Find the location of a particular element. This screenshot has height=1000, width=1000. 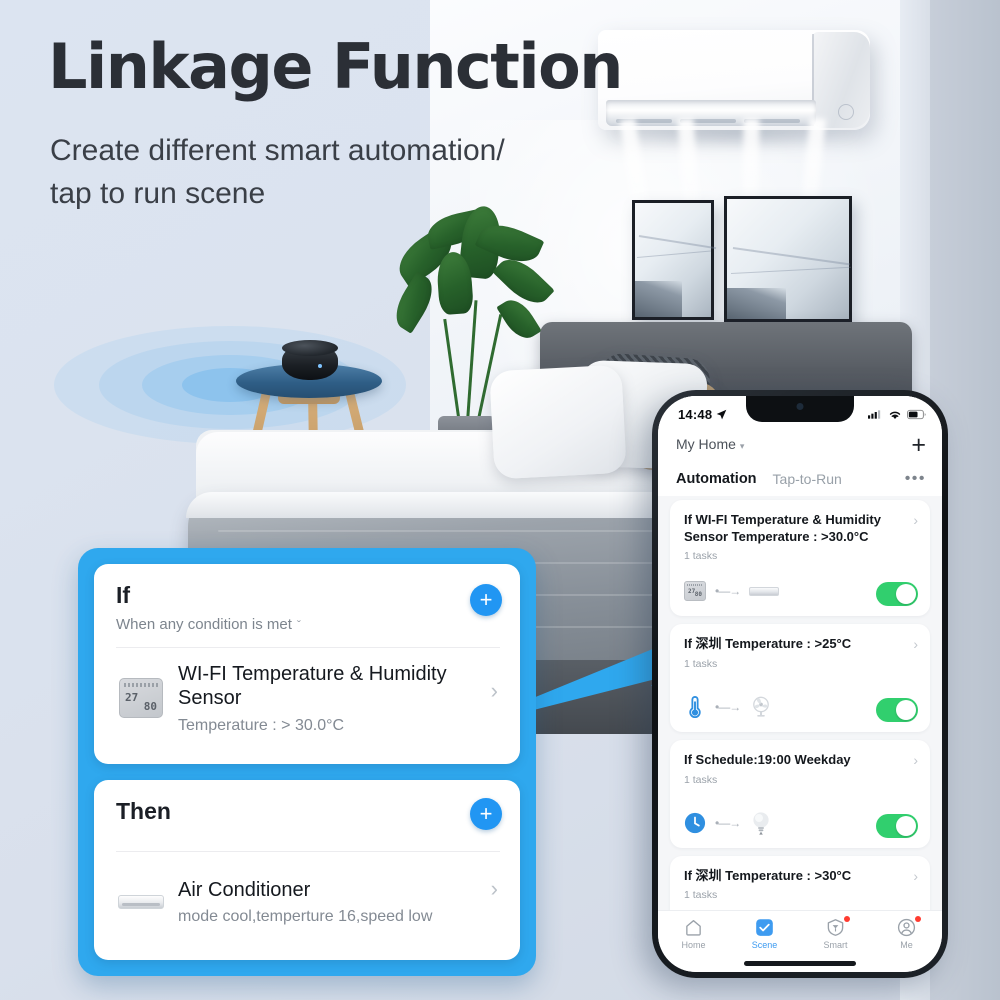

status-time: 14:48 is located at coordinates (695, 414).